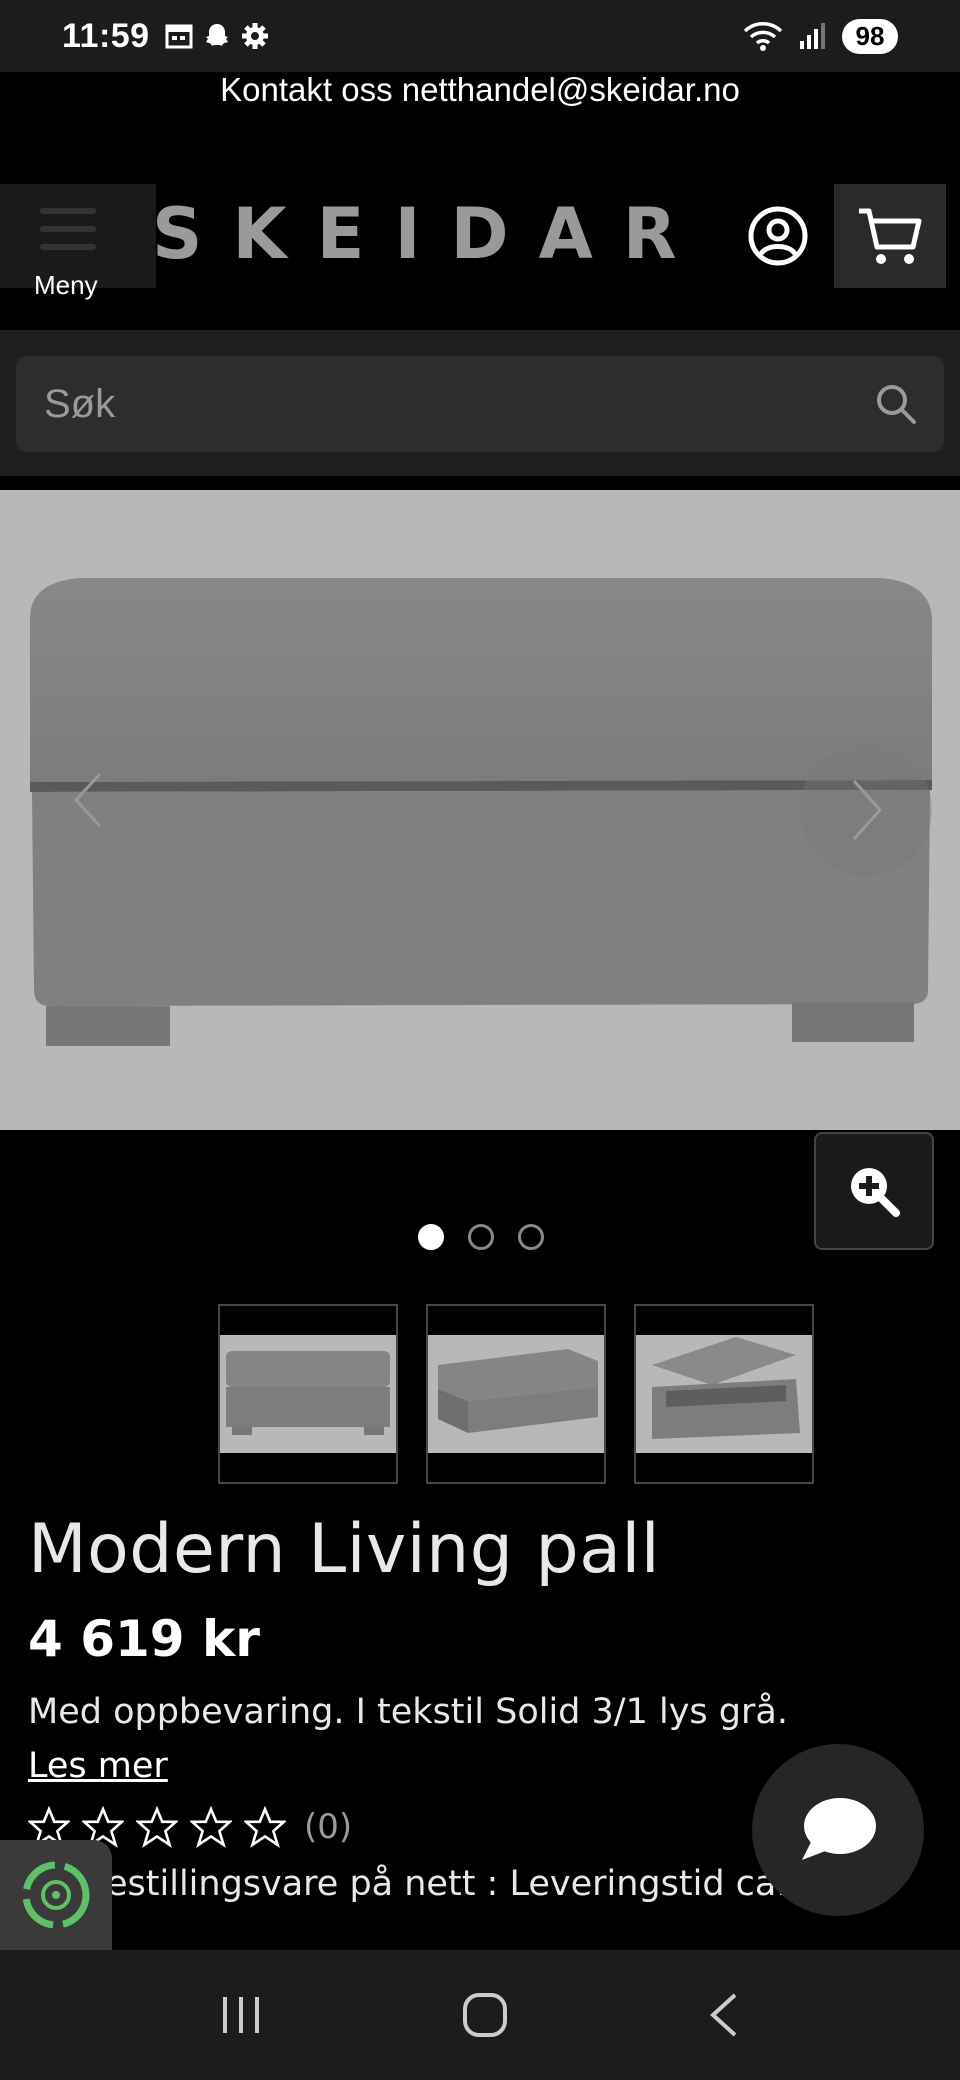 This screenshot has width=960, height=2080. I want to click on status-bar: 11:59 98, so click(480, 36).